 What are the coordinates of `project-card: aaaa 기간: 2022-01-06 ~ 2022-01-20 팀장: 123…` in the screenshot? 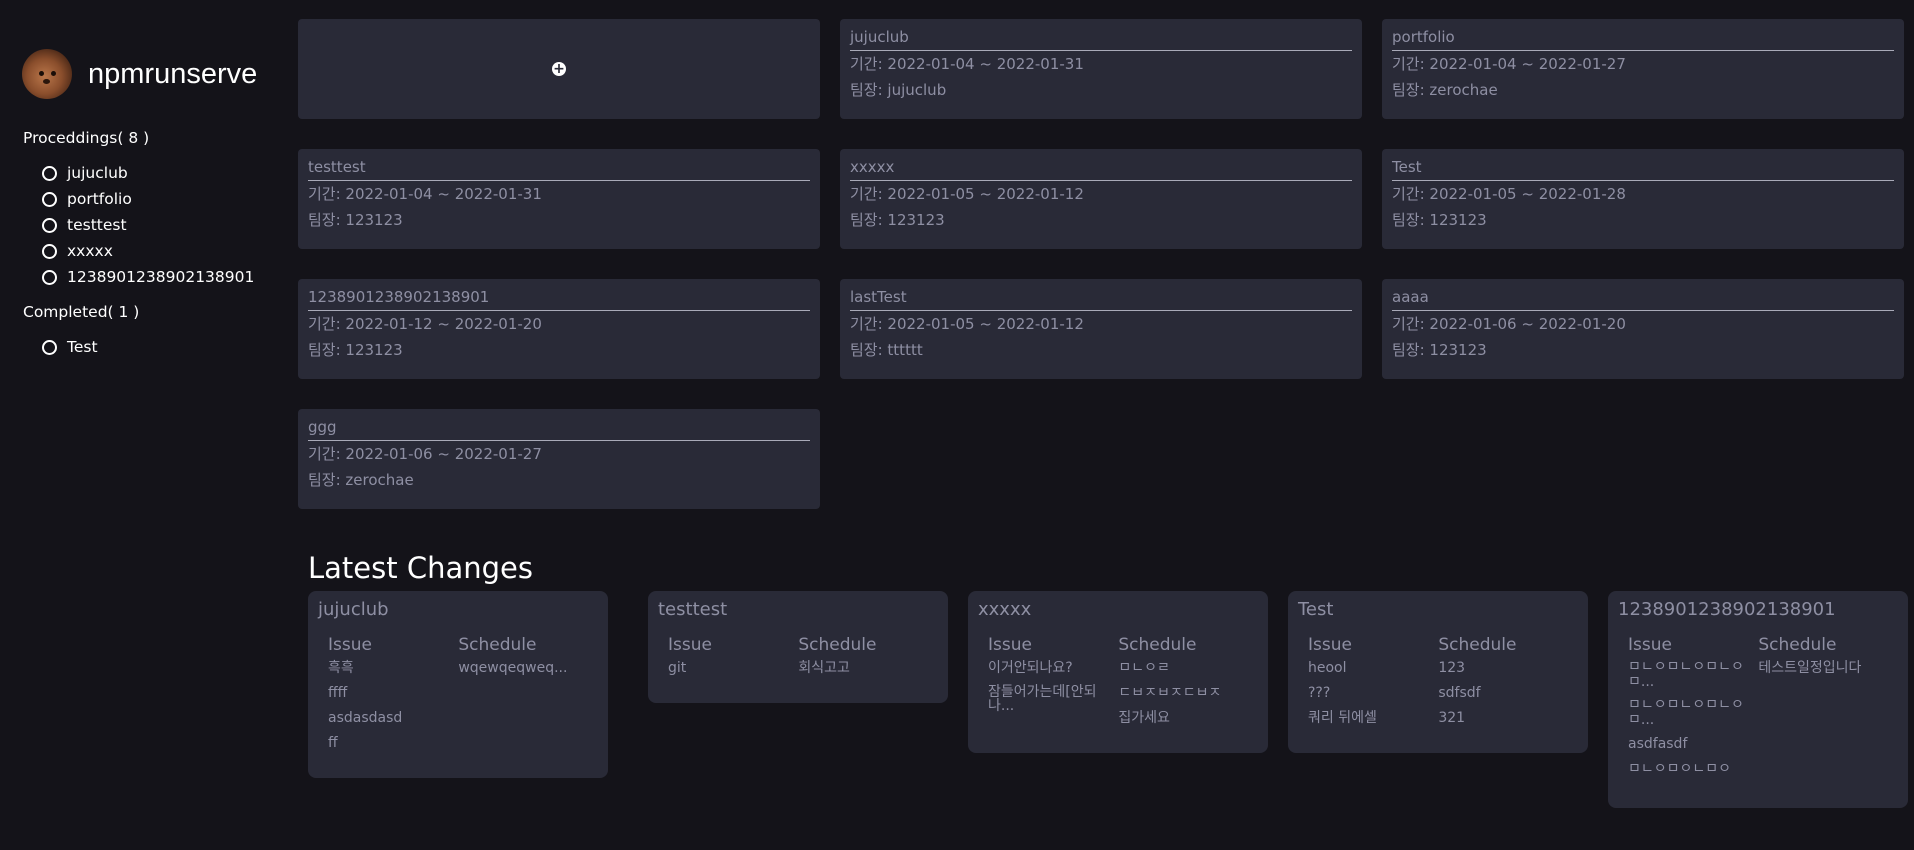 It's located at (1643, 329).